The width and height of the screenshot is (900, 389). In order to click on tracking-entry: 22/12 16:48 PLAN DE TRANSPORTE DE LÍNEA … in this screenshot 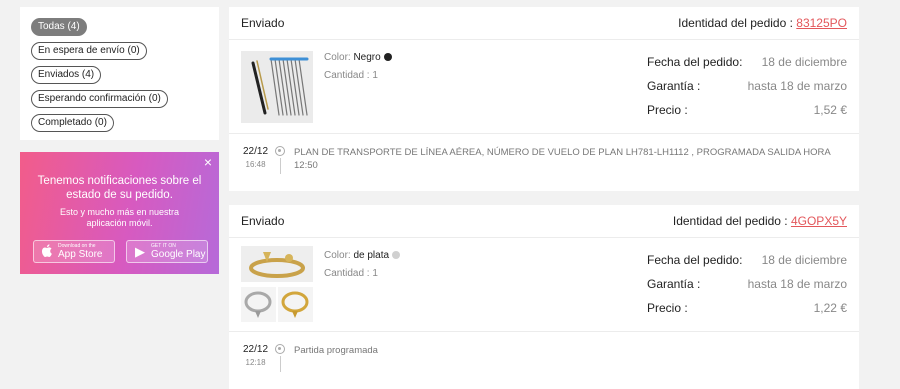, I will do `click(544, 162)`.